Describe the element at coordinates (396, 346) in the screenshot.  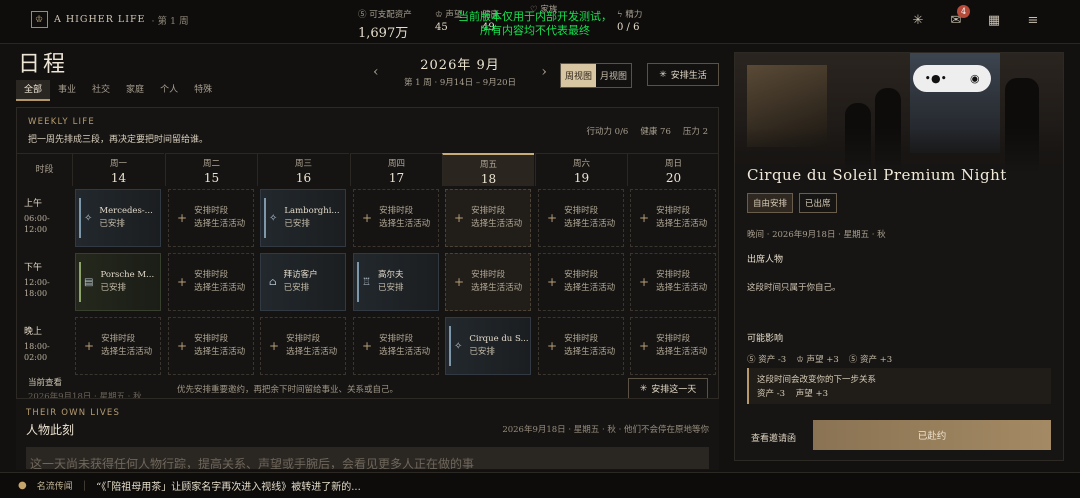
I see `slot-thu-evening: + 安排时段 选择生活活动` at that location.